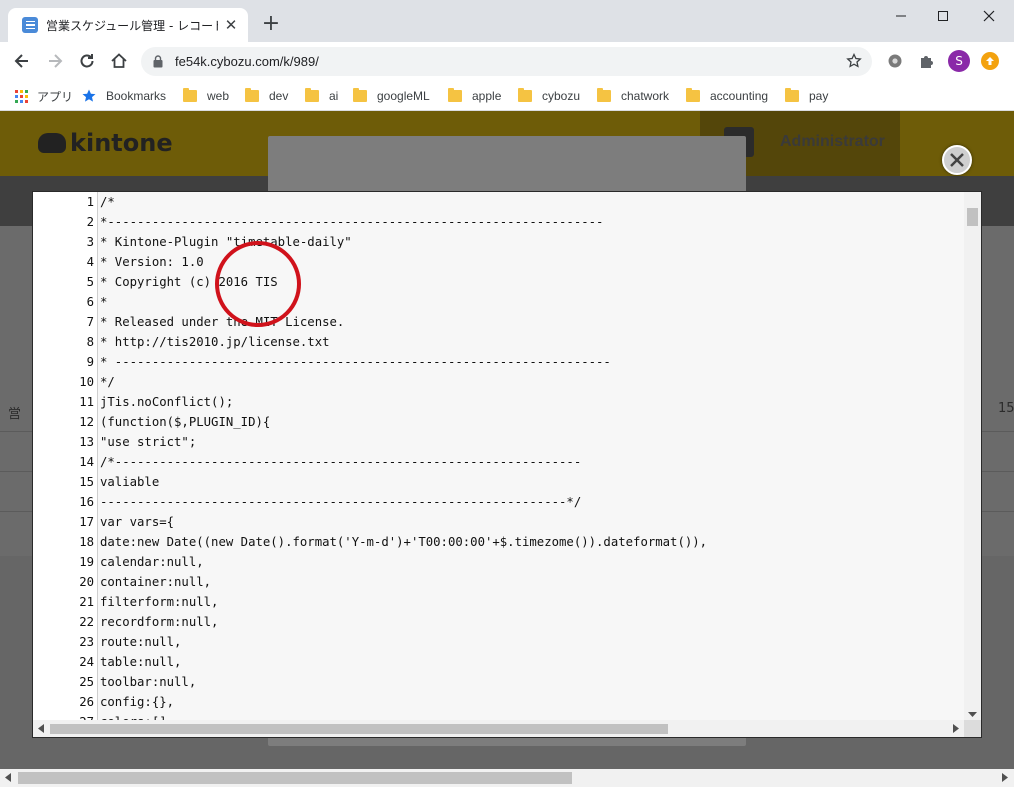 The width and height of the screenshot is (1014, 787). I want to click on bookmark-star-icon, so click(854, 61).